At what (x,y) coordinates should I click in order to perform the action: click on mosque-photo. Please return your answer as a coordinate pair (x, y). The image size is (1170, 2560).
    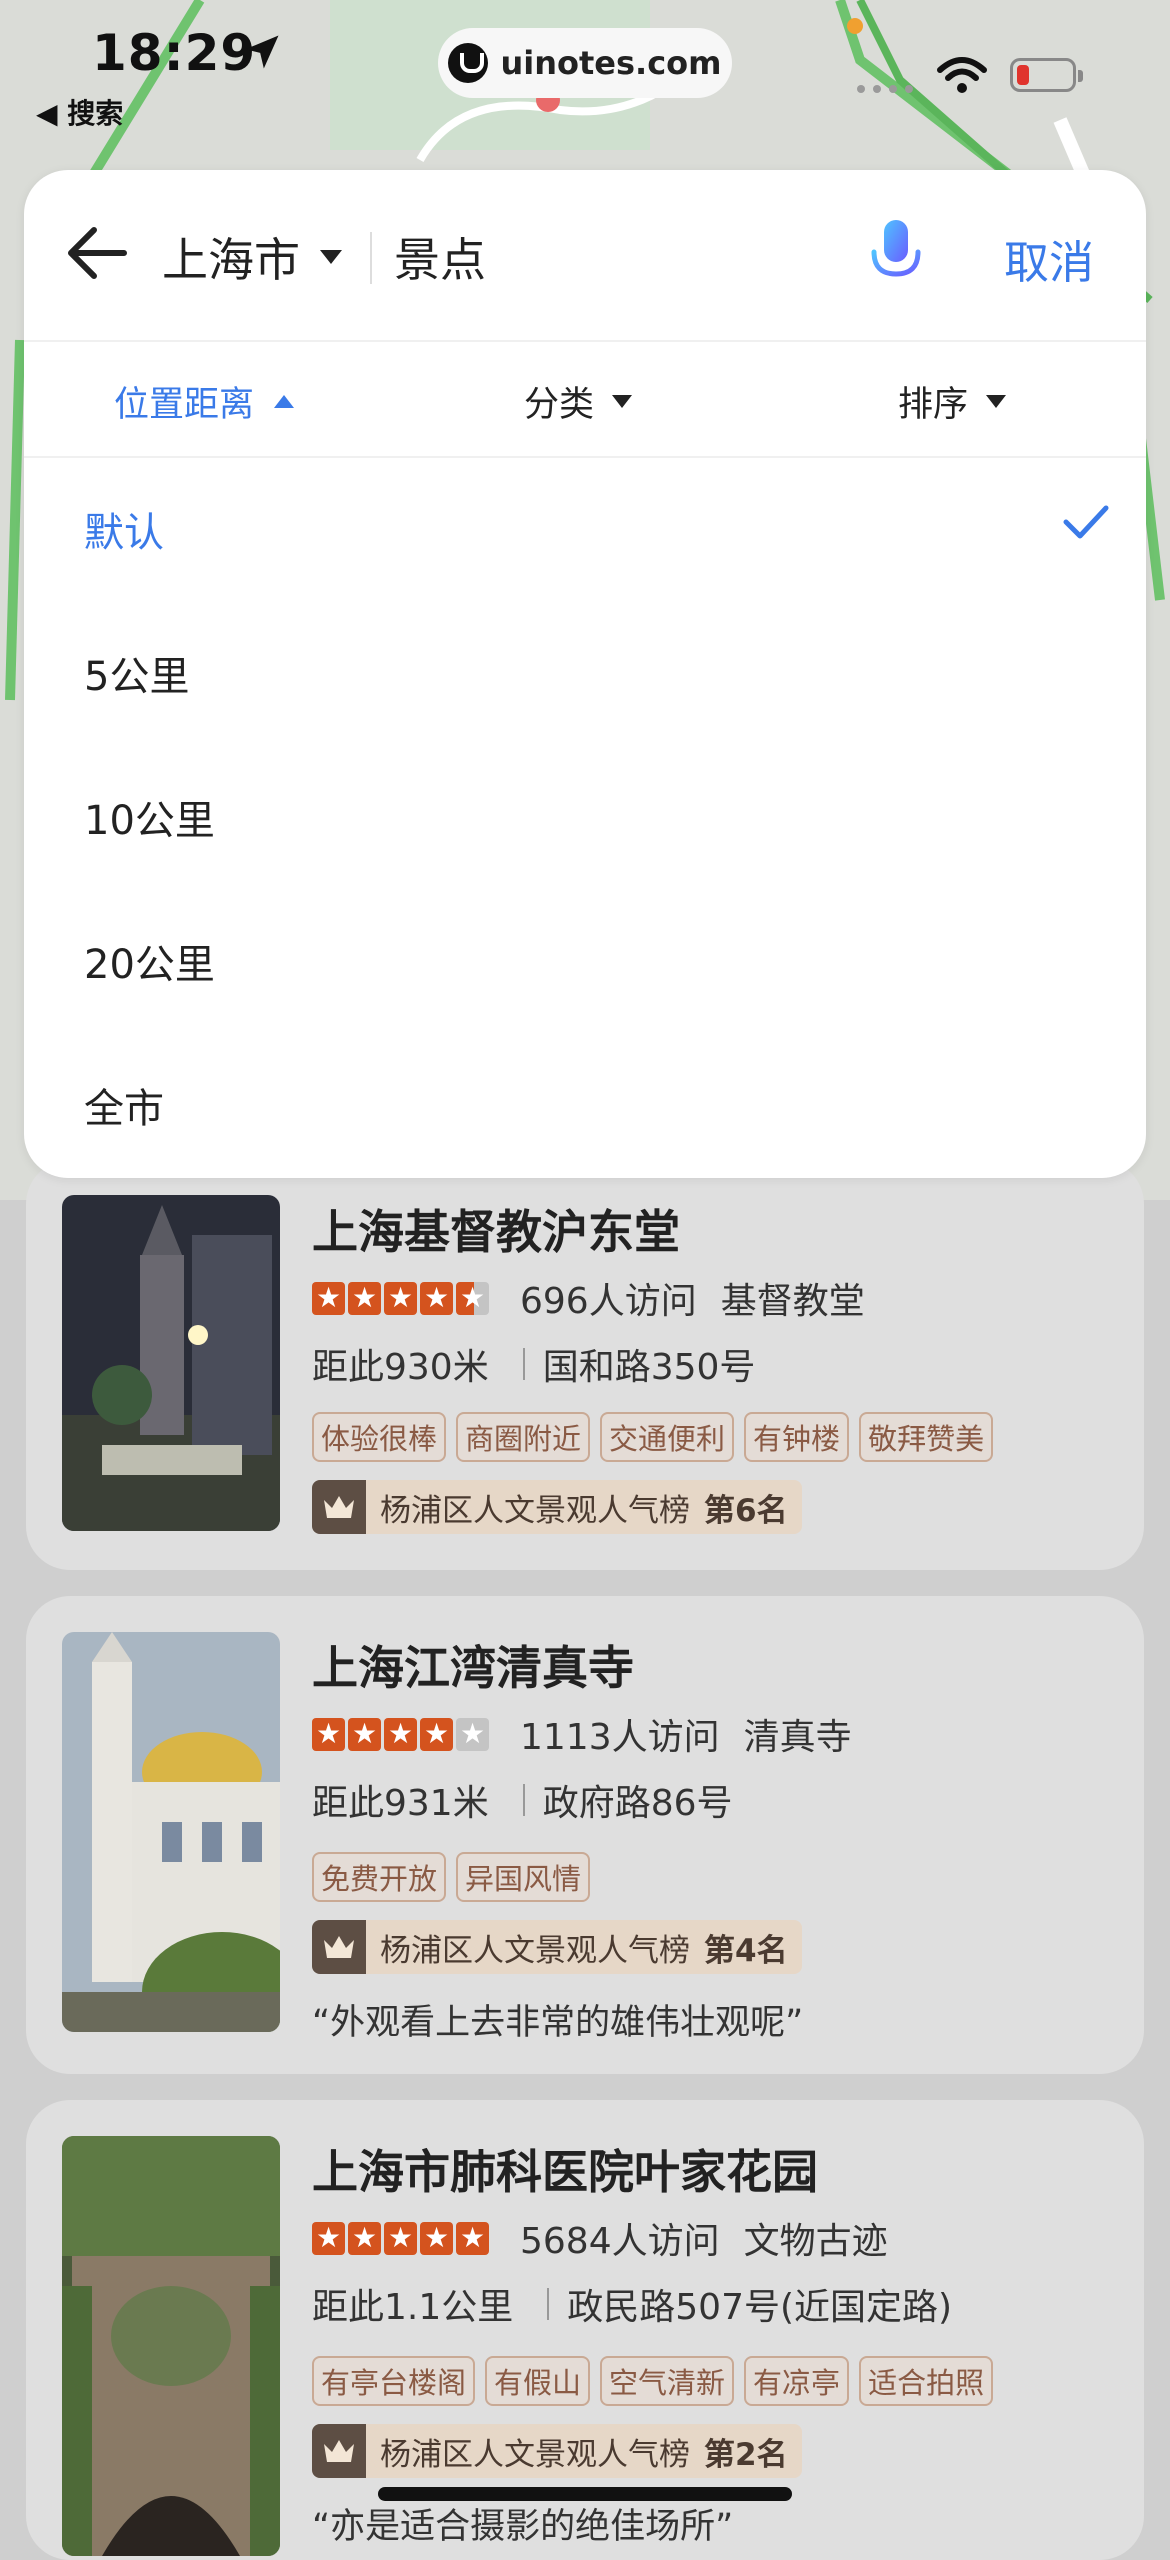
    Looking at the image, I should click on (171, 1832).